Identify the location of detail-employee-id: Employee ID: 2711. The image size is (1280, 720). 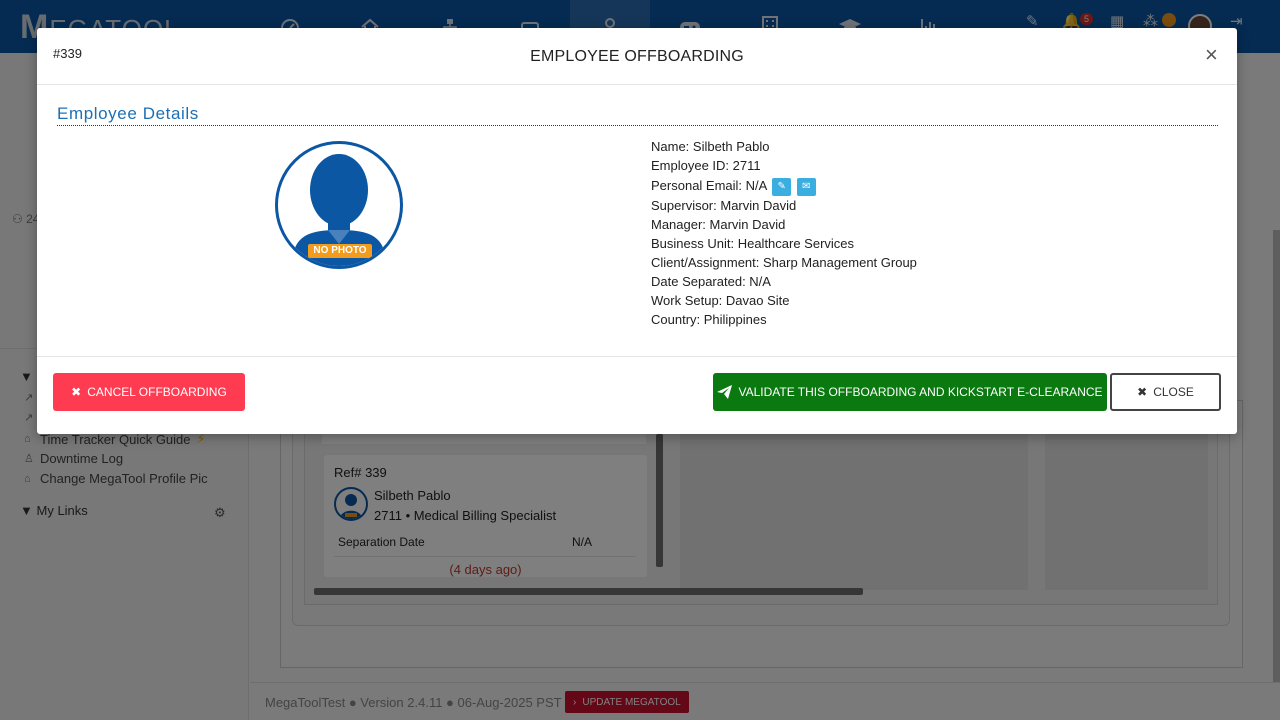
(706, 165).